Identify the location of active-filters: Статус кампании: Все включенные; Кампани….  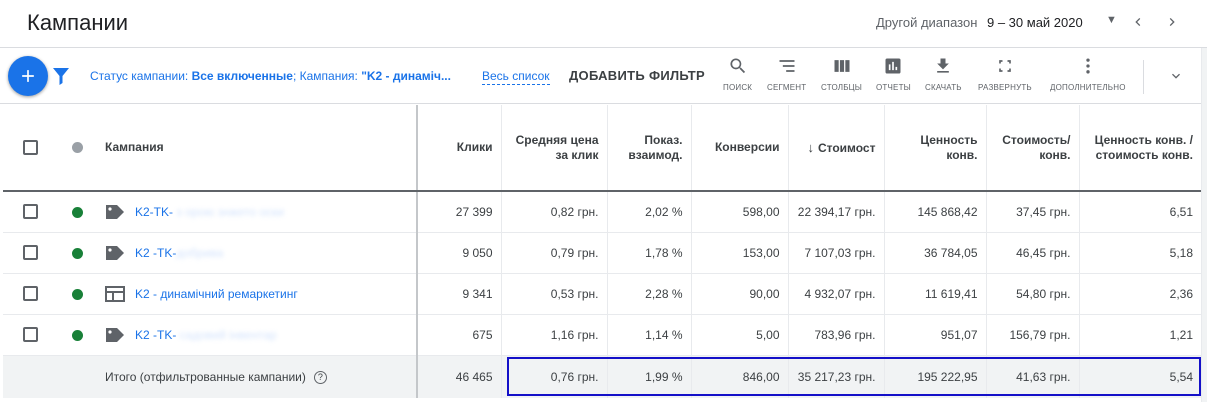
(282, 76).